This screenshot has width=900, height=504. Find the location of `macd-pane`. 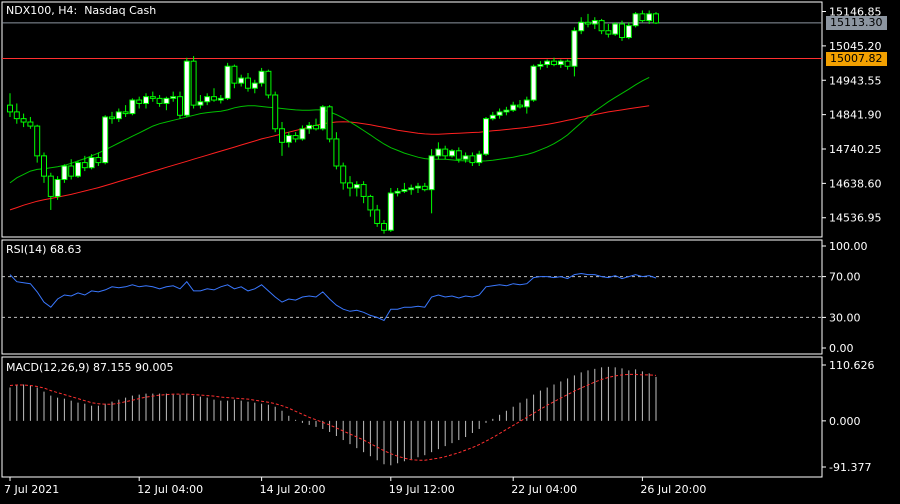

macd-pane is located at coordinates (333, 416).